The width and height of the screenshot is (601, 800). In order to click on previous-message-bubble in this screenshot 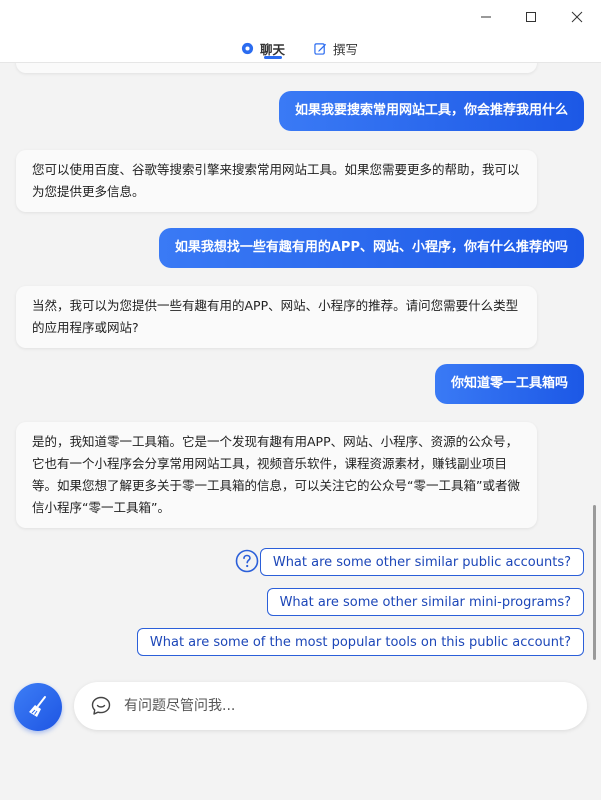, I will do `click(276, 68)`.